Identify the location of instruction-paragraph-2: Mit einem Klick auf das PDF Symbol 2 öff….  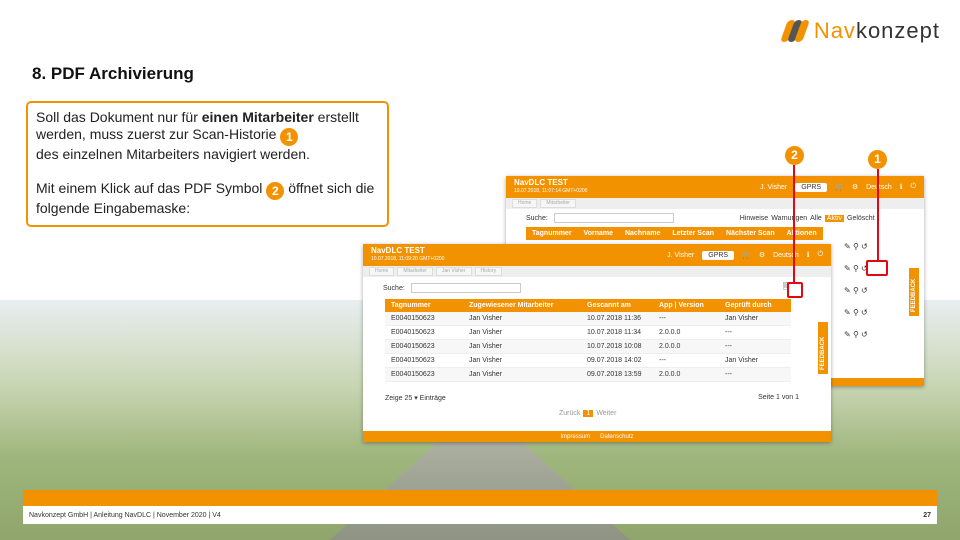
(205, 198).